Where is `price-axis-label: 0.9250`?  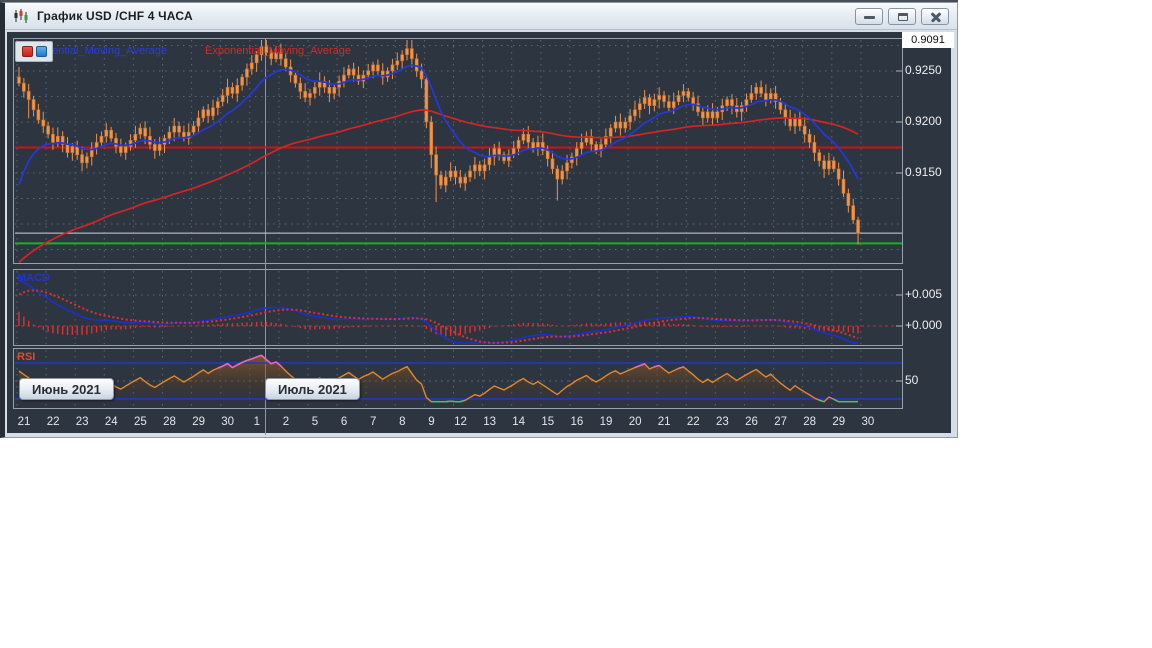 price-axis-label: 0.9250 is located at coordinates (923, 70).